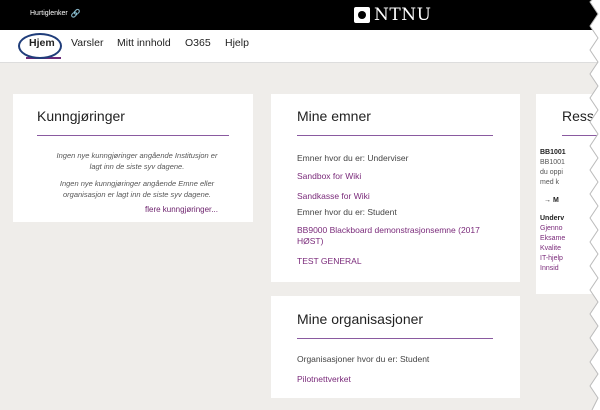 This screenshot has height=410, width=600. Describe the element at coordinates (353, 158) in the screenshot. I see `course-role-teacher: Emner hvor du er: Underviser` at that location.